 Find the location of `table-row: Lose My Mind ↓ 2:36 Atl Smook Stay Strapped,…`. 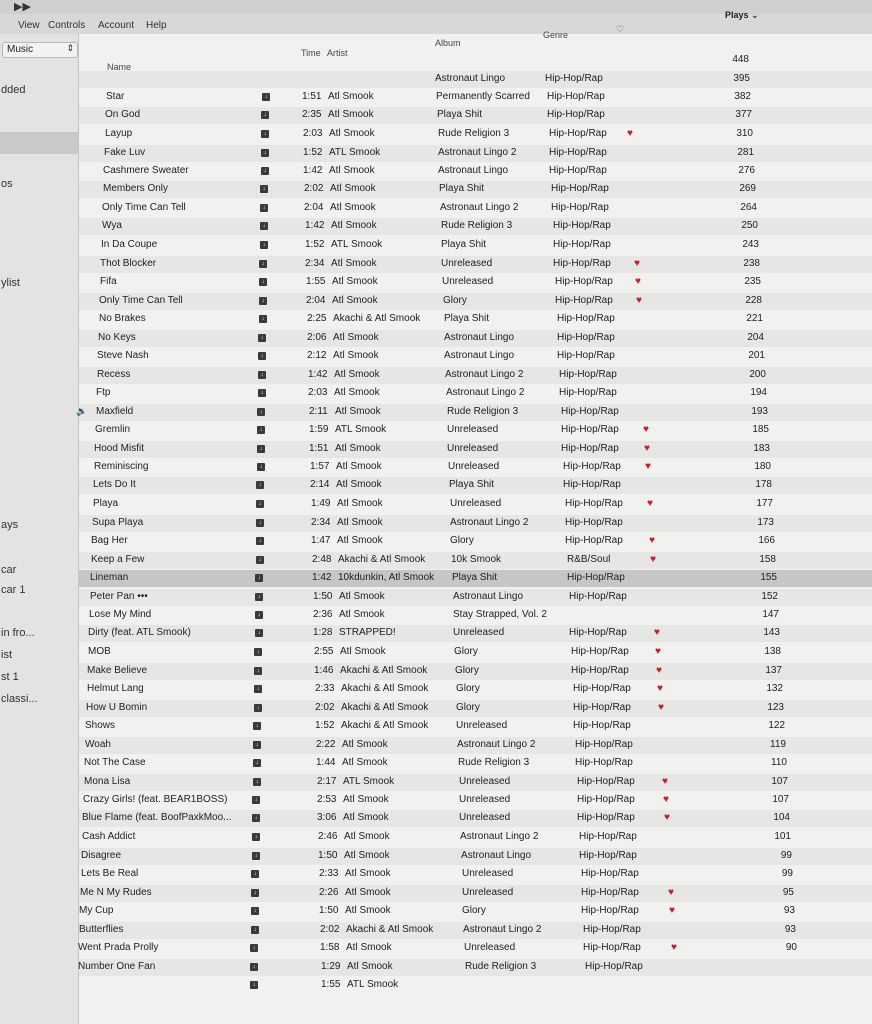

table-row: Lose My Mind ↓ 2:36 Atl Smook Stay Strapped,… is located at coordinates (475, 615).